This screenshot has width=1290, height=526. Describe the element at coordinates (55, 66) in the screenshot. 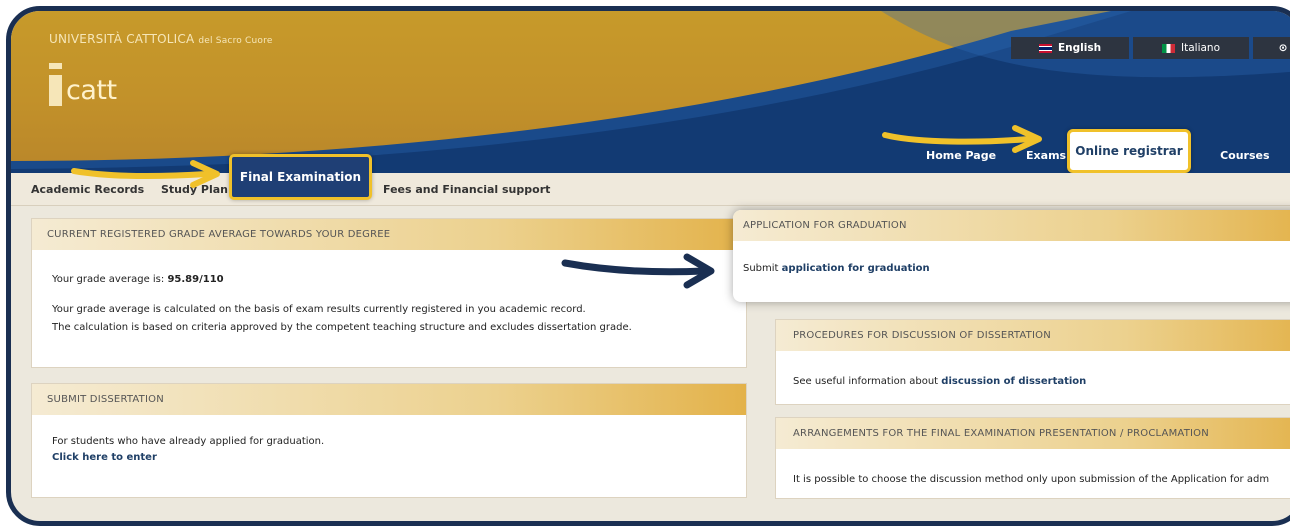

I see `logo-dot` at that location.